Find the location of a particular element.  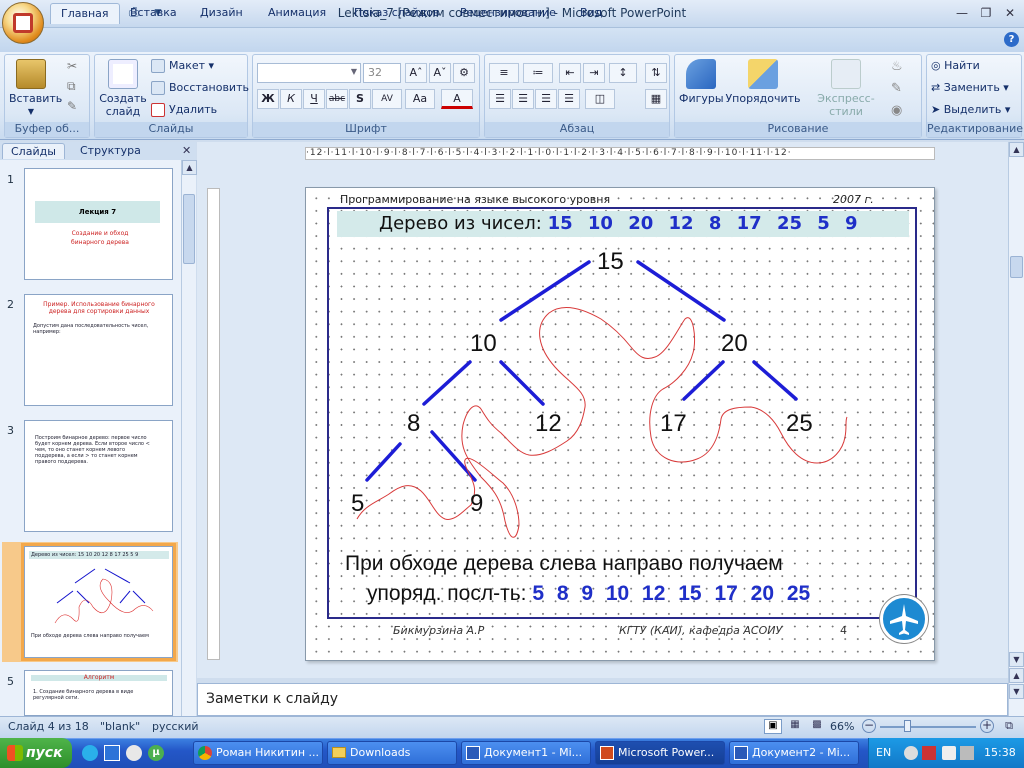

tab-review: Рецензирование is located at coordinates (508, 13).